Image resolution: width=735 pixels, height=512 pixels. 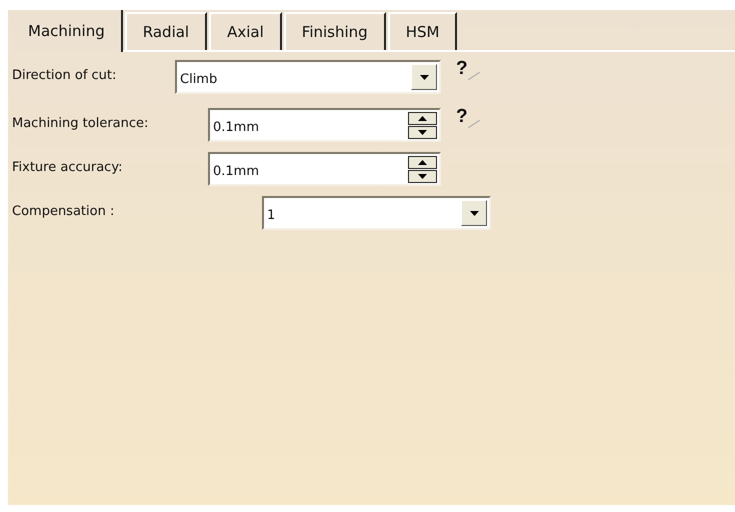 I want to click on dropdown-field: 1, so click(x=376, y=213).